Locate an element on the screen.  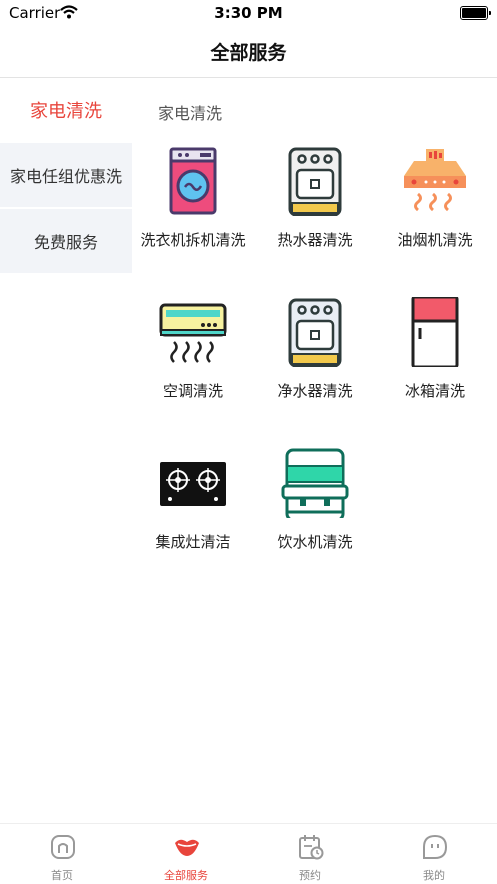
service-label: 集成灶清洁 is located at coordinates (193, 542).